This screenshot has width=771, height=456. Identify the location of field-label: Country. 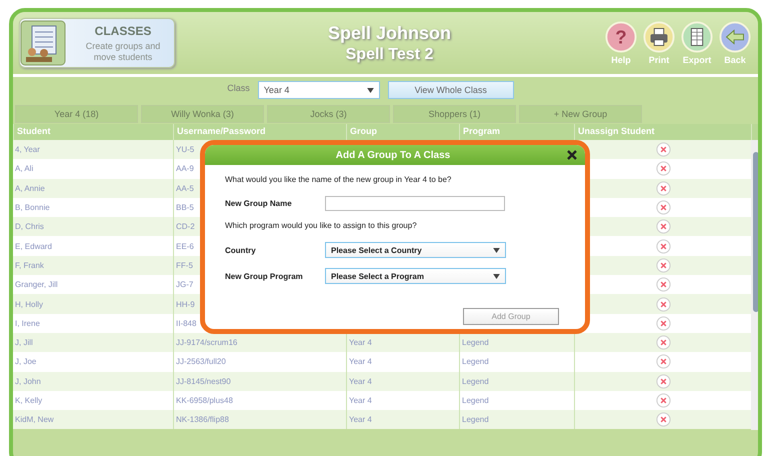
(241, 250).